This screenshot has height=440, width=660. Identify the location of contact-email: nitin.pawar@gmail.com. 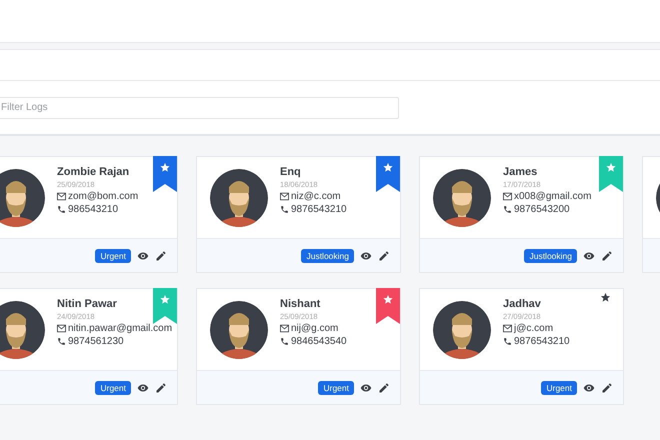
(120, 328).